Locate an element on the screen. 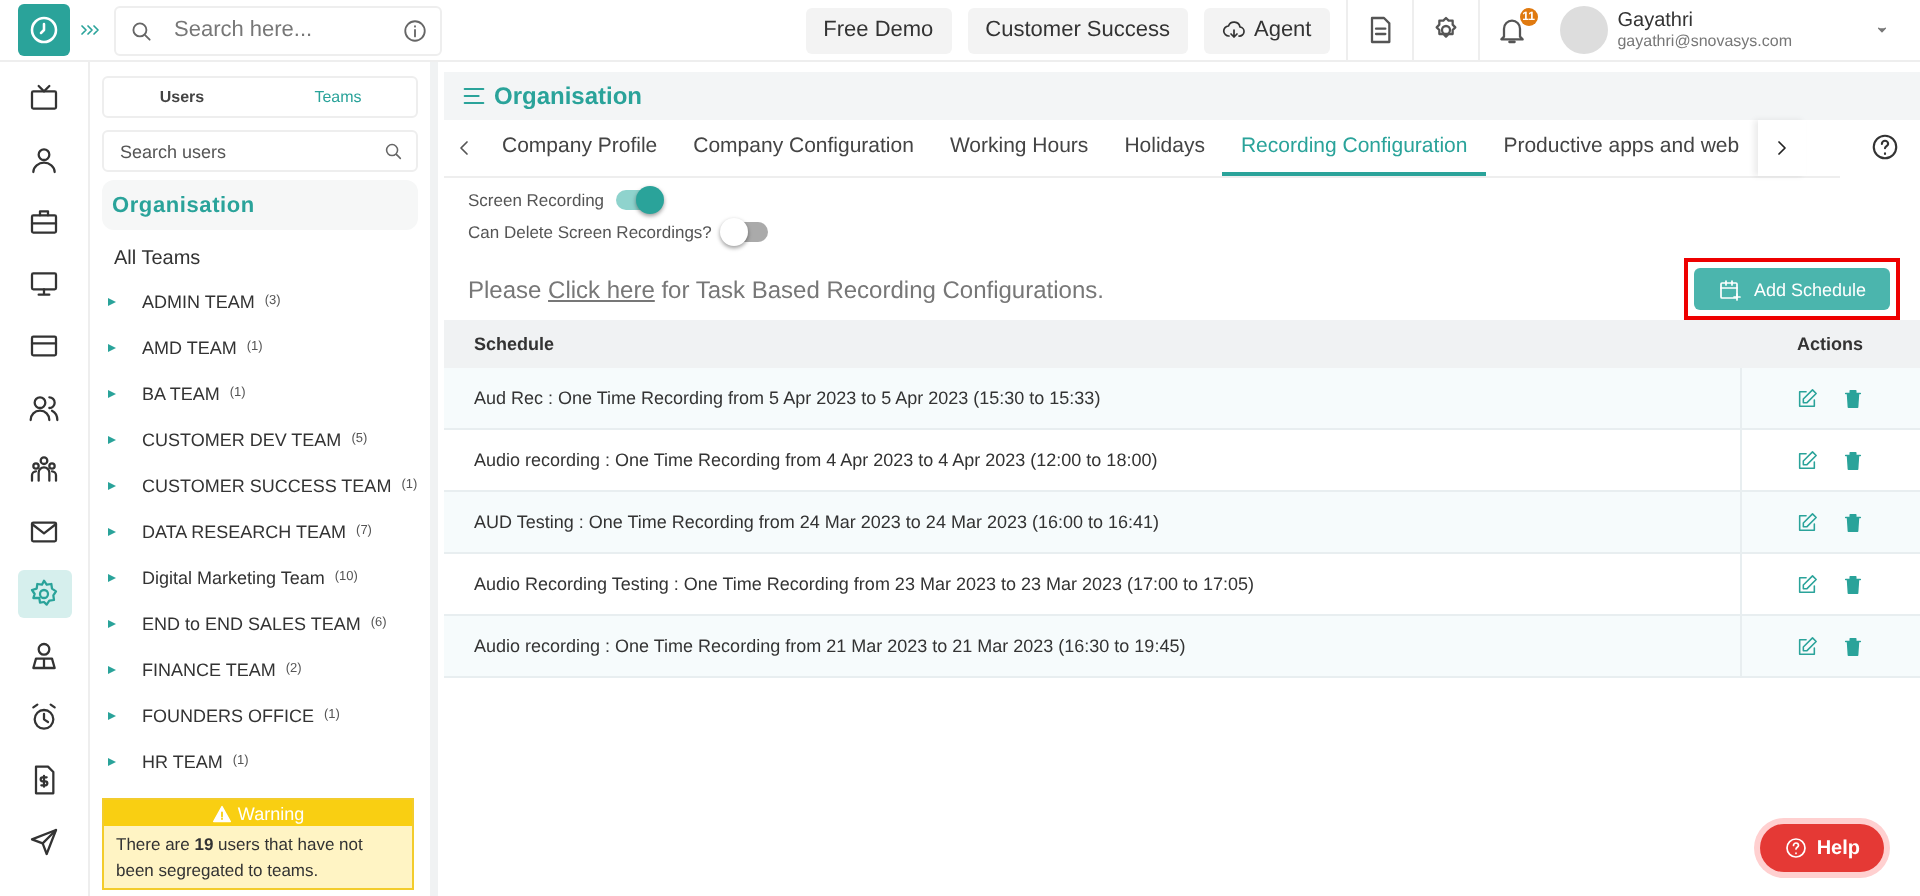  header-button: Free Demo is located at coordinates (878, 30).